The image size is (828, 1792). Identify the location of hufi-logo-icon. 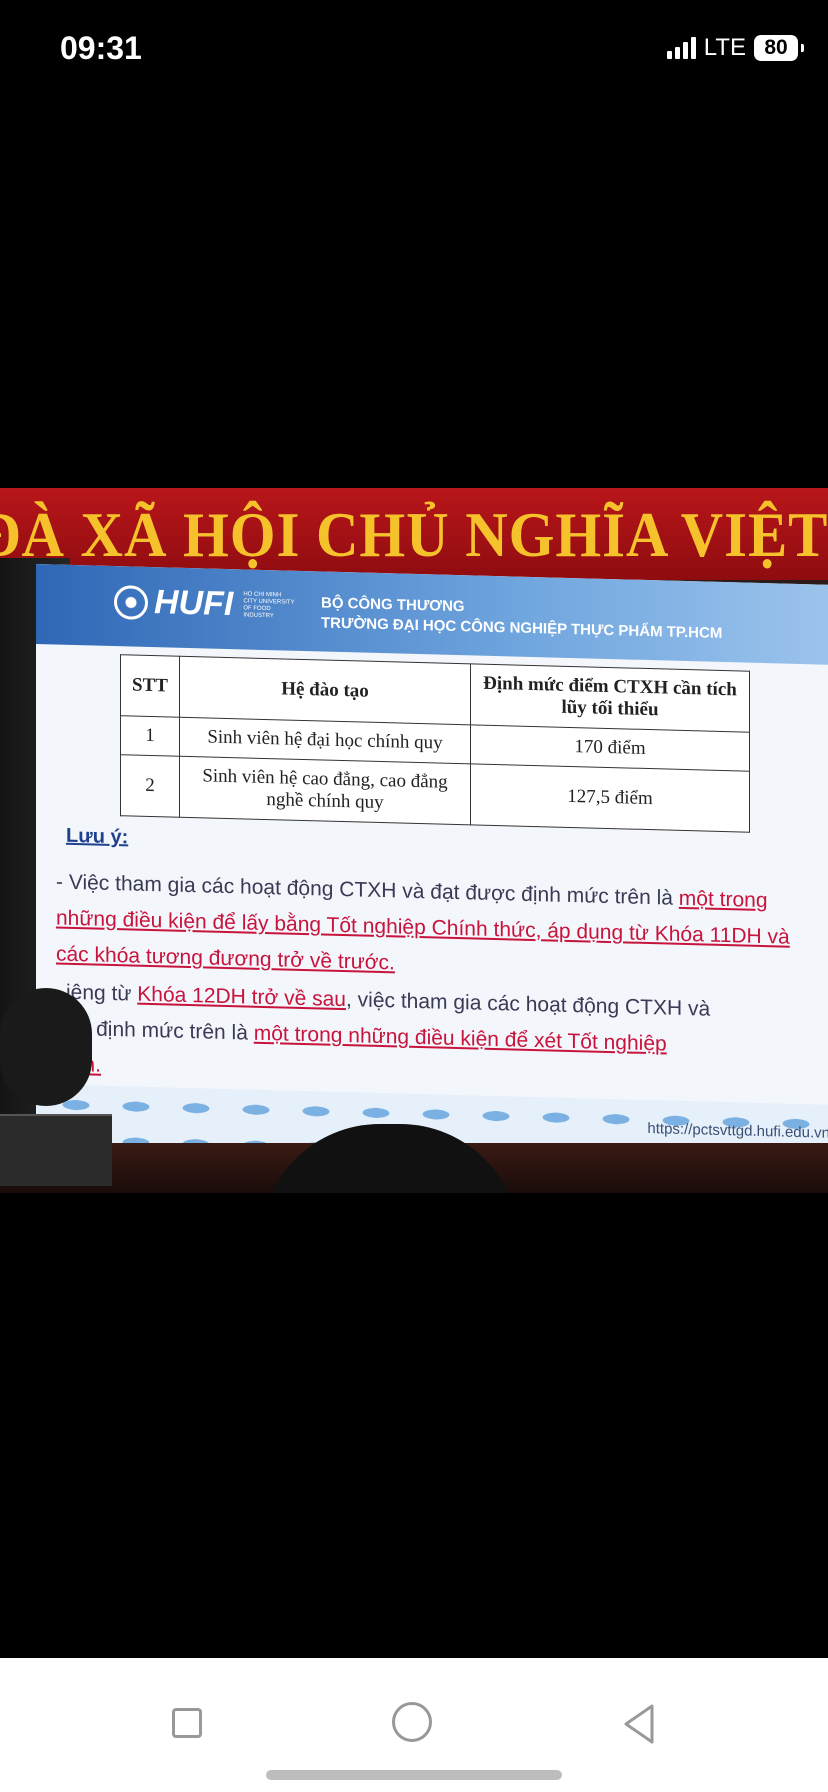
(131, 602).